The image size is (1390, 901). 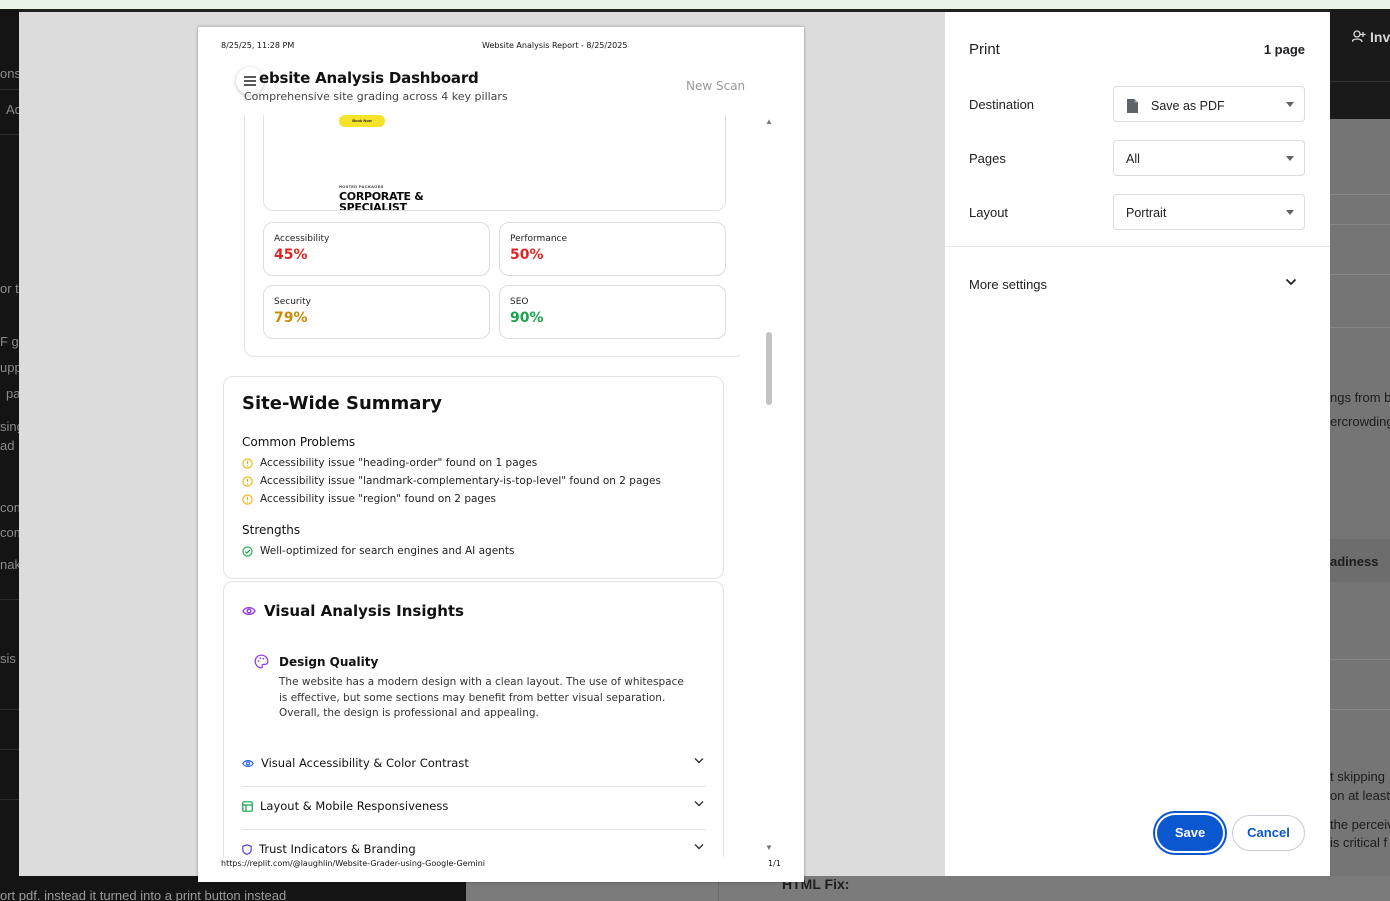 I want to click on destination-label: Destination, so click(x=1002, y=104).